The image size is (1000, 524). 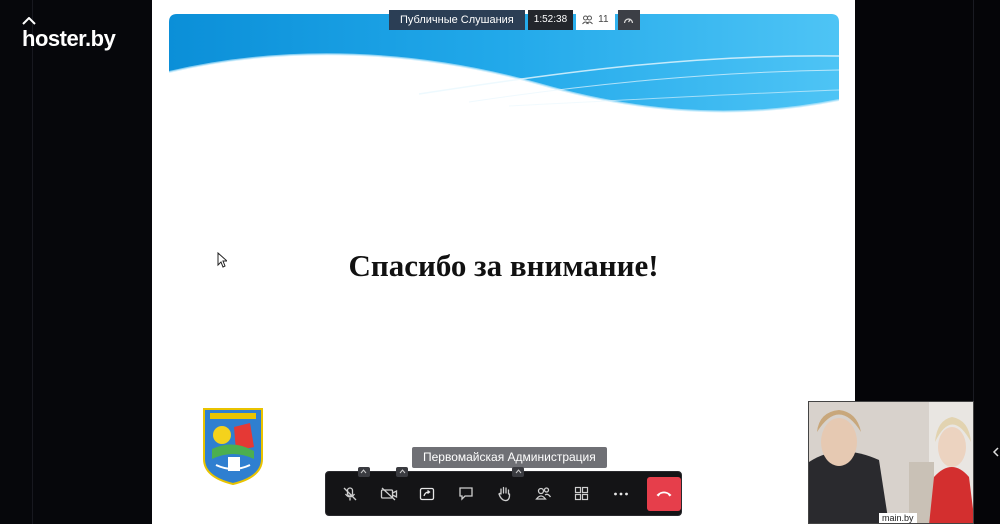 I want to click on reactions-caret, so click(x=518, y=471).